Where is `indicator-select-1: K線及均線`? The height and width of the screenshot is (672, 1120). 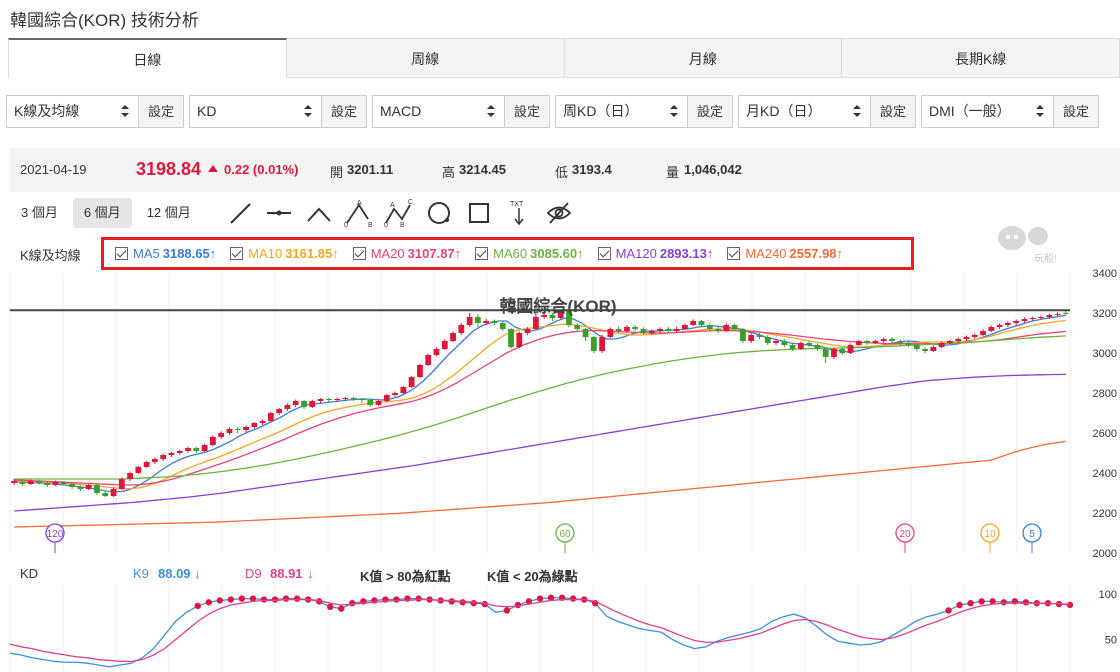 indicator-select-1: K線及均線 is located at coordinates (72, 111).